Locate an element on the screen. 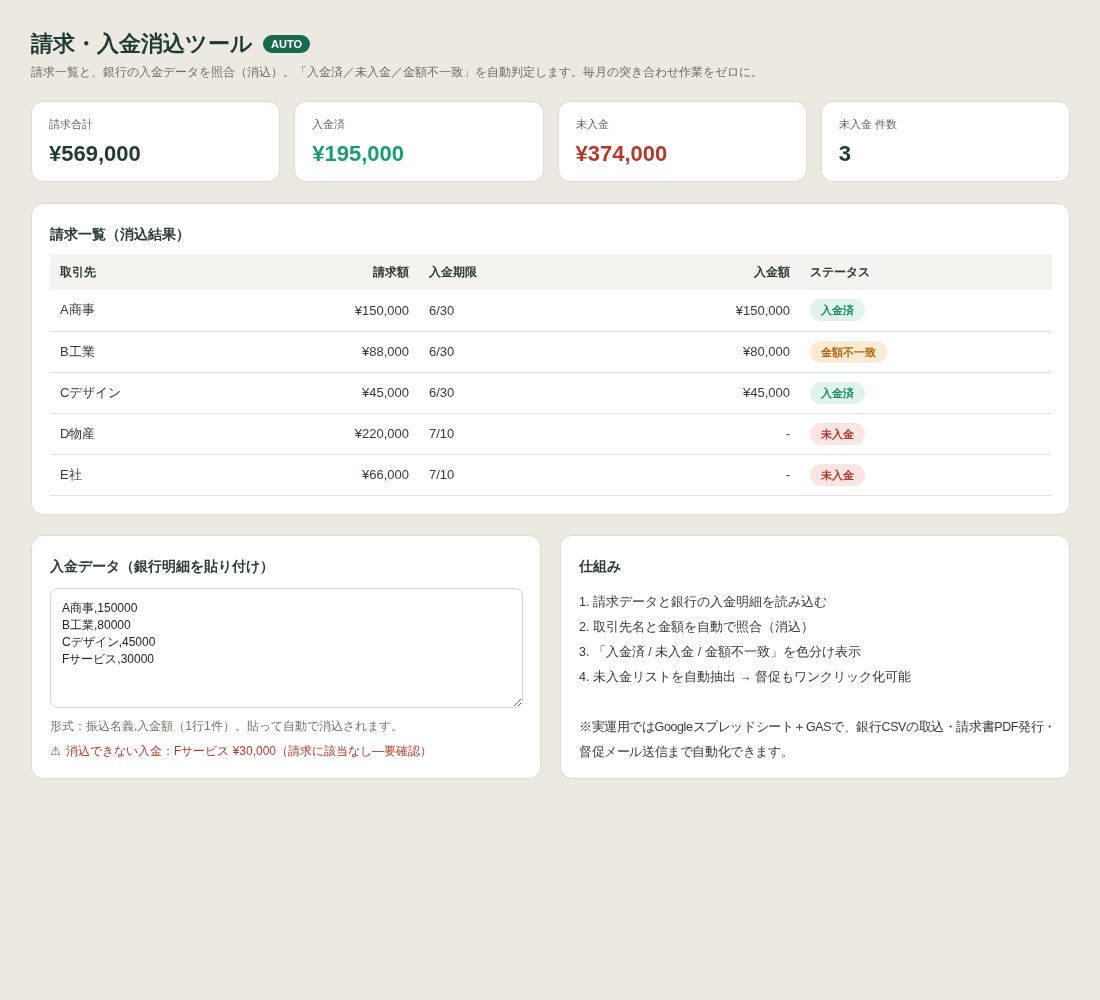 The width and height of the screenshot is (1100, 1000). step-text: 1. 請求データと銀行の入金明細を読み込む is located at coordinates (703, 602).